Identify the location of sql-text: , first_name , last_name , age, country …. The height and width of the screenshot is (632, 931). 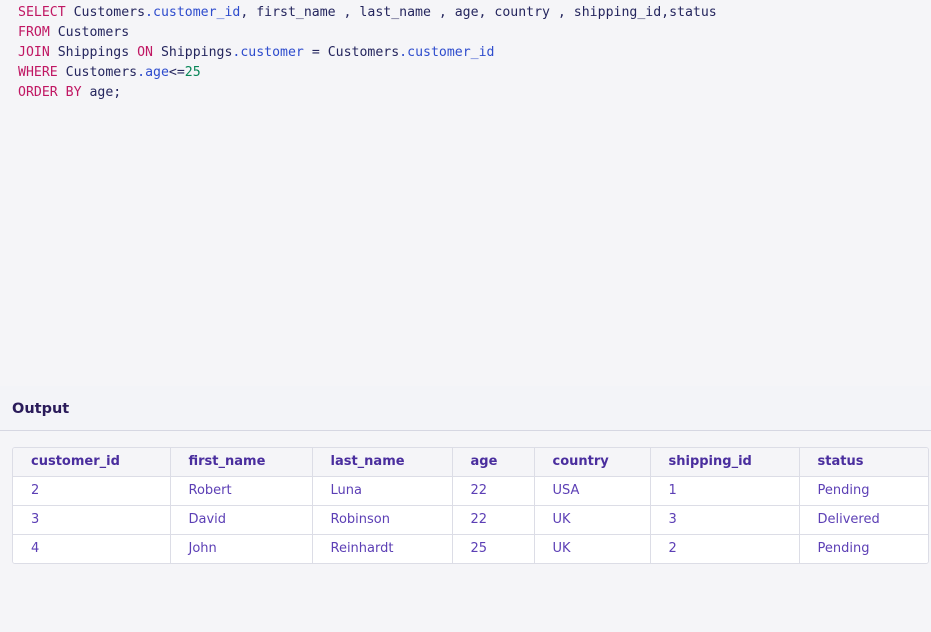
(478, 12).